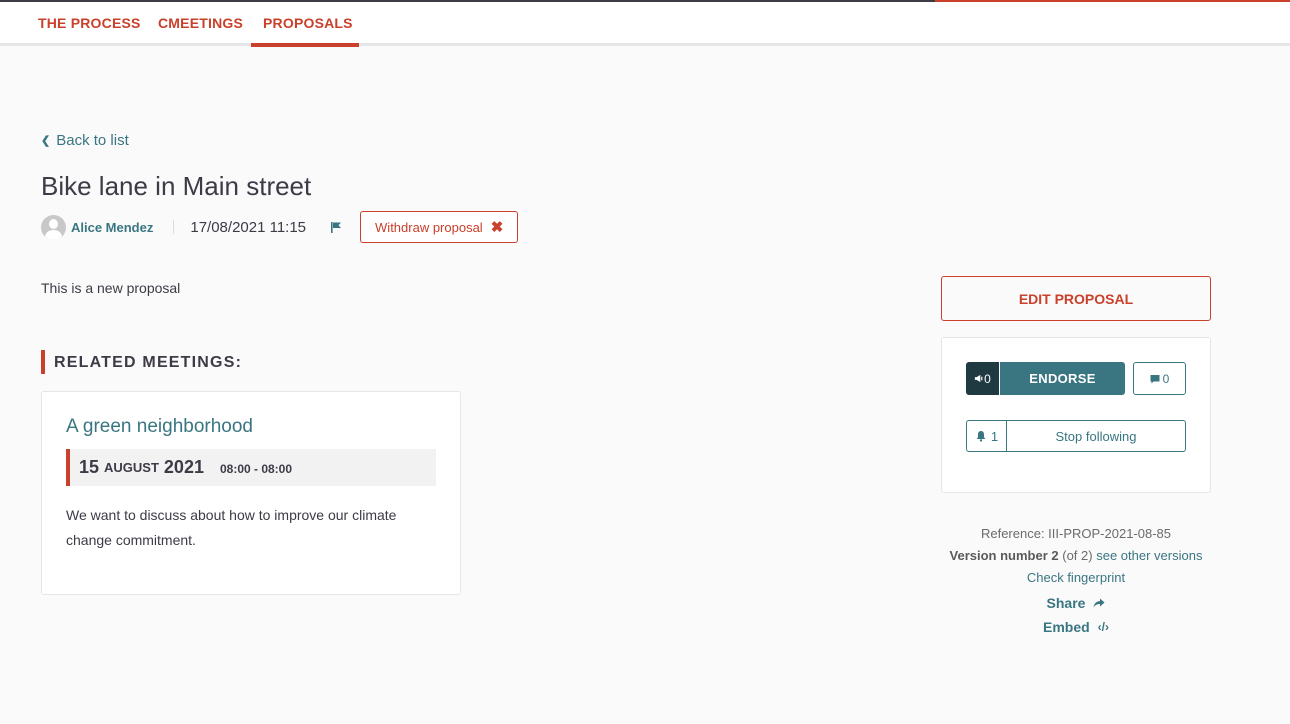 This screenshot has width=1290, height=724. What do you see at coordinates (1099, 603) in the screenshot?
I see `share-icon` at bounding box center [1099, 603].